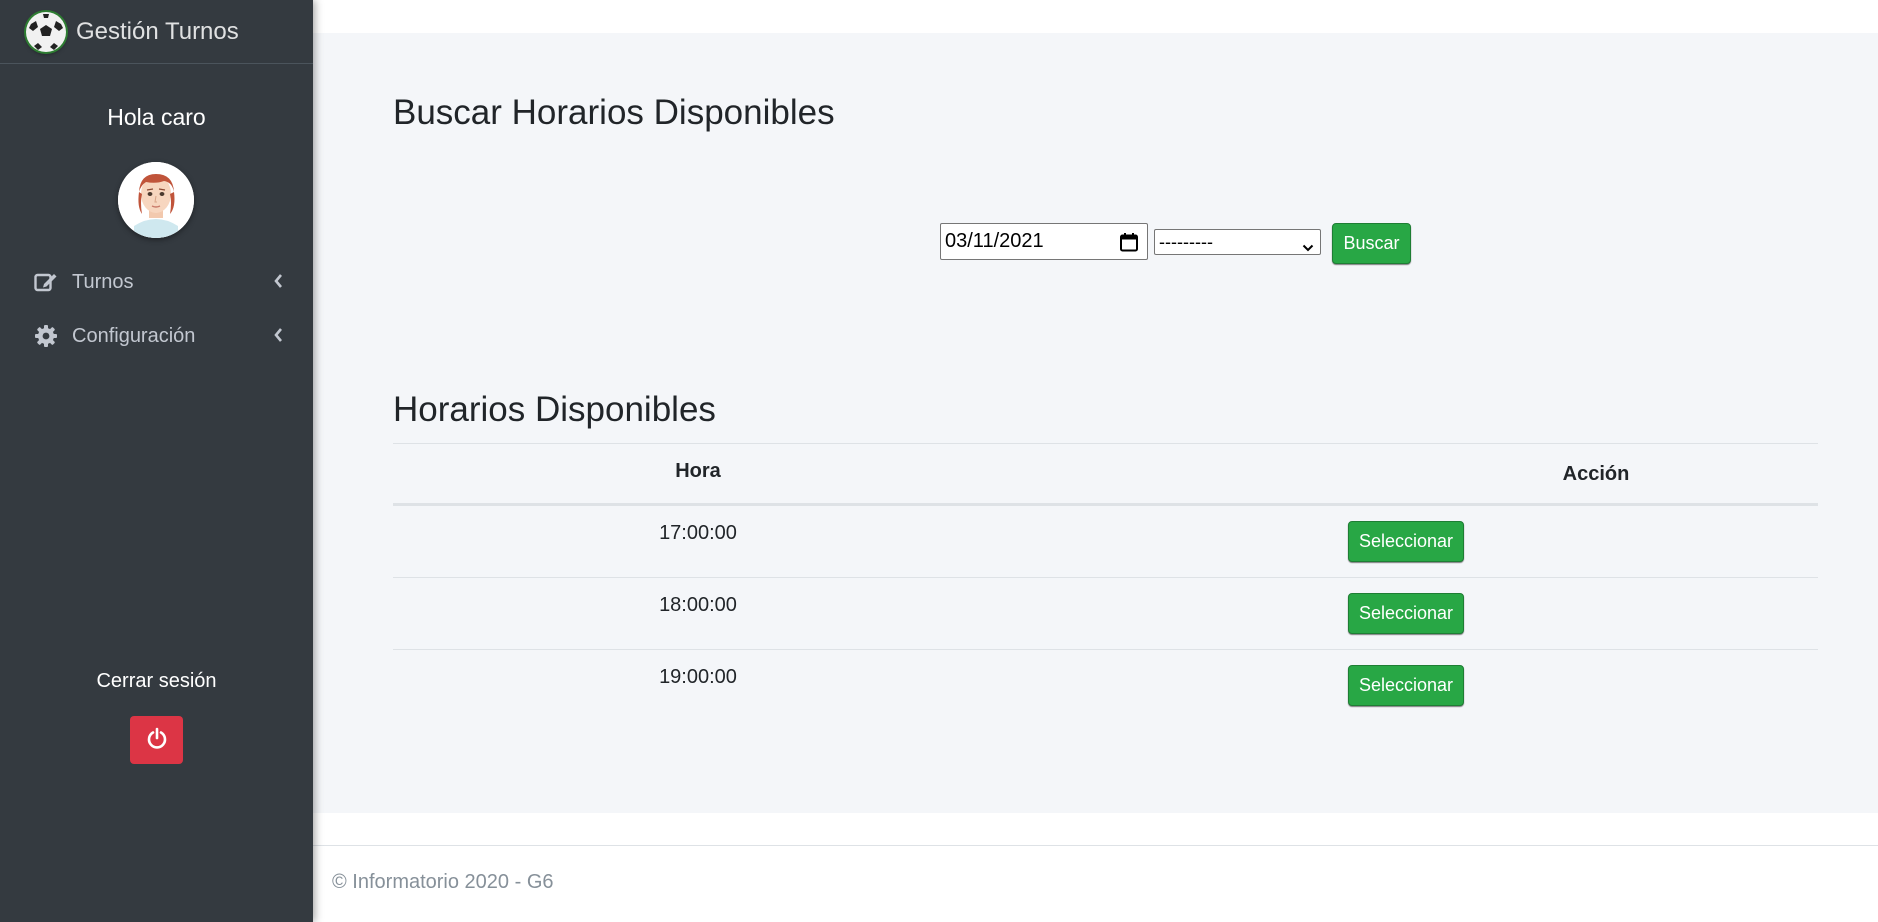 The image size is (1878, 922). What do you see at coordinates (614, 112) in the screenshot?
I see `search-title: Buscar Horarios Disponibles` at bounding box center [614, 112].